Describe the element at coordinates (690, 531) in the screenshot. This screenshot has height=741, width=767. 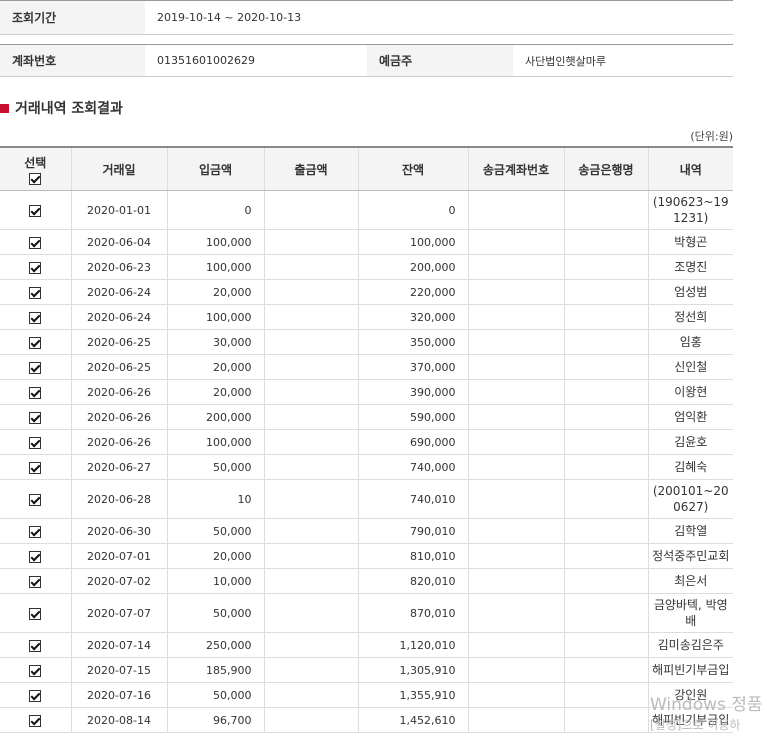
I see `row-desc: 김학열` at that location.